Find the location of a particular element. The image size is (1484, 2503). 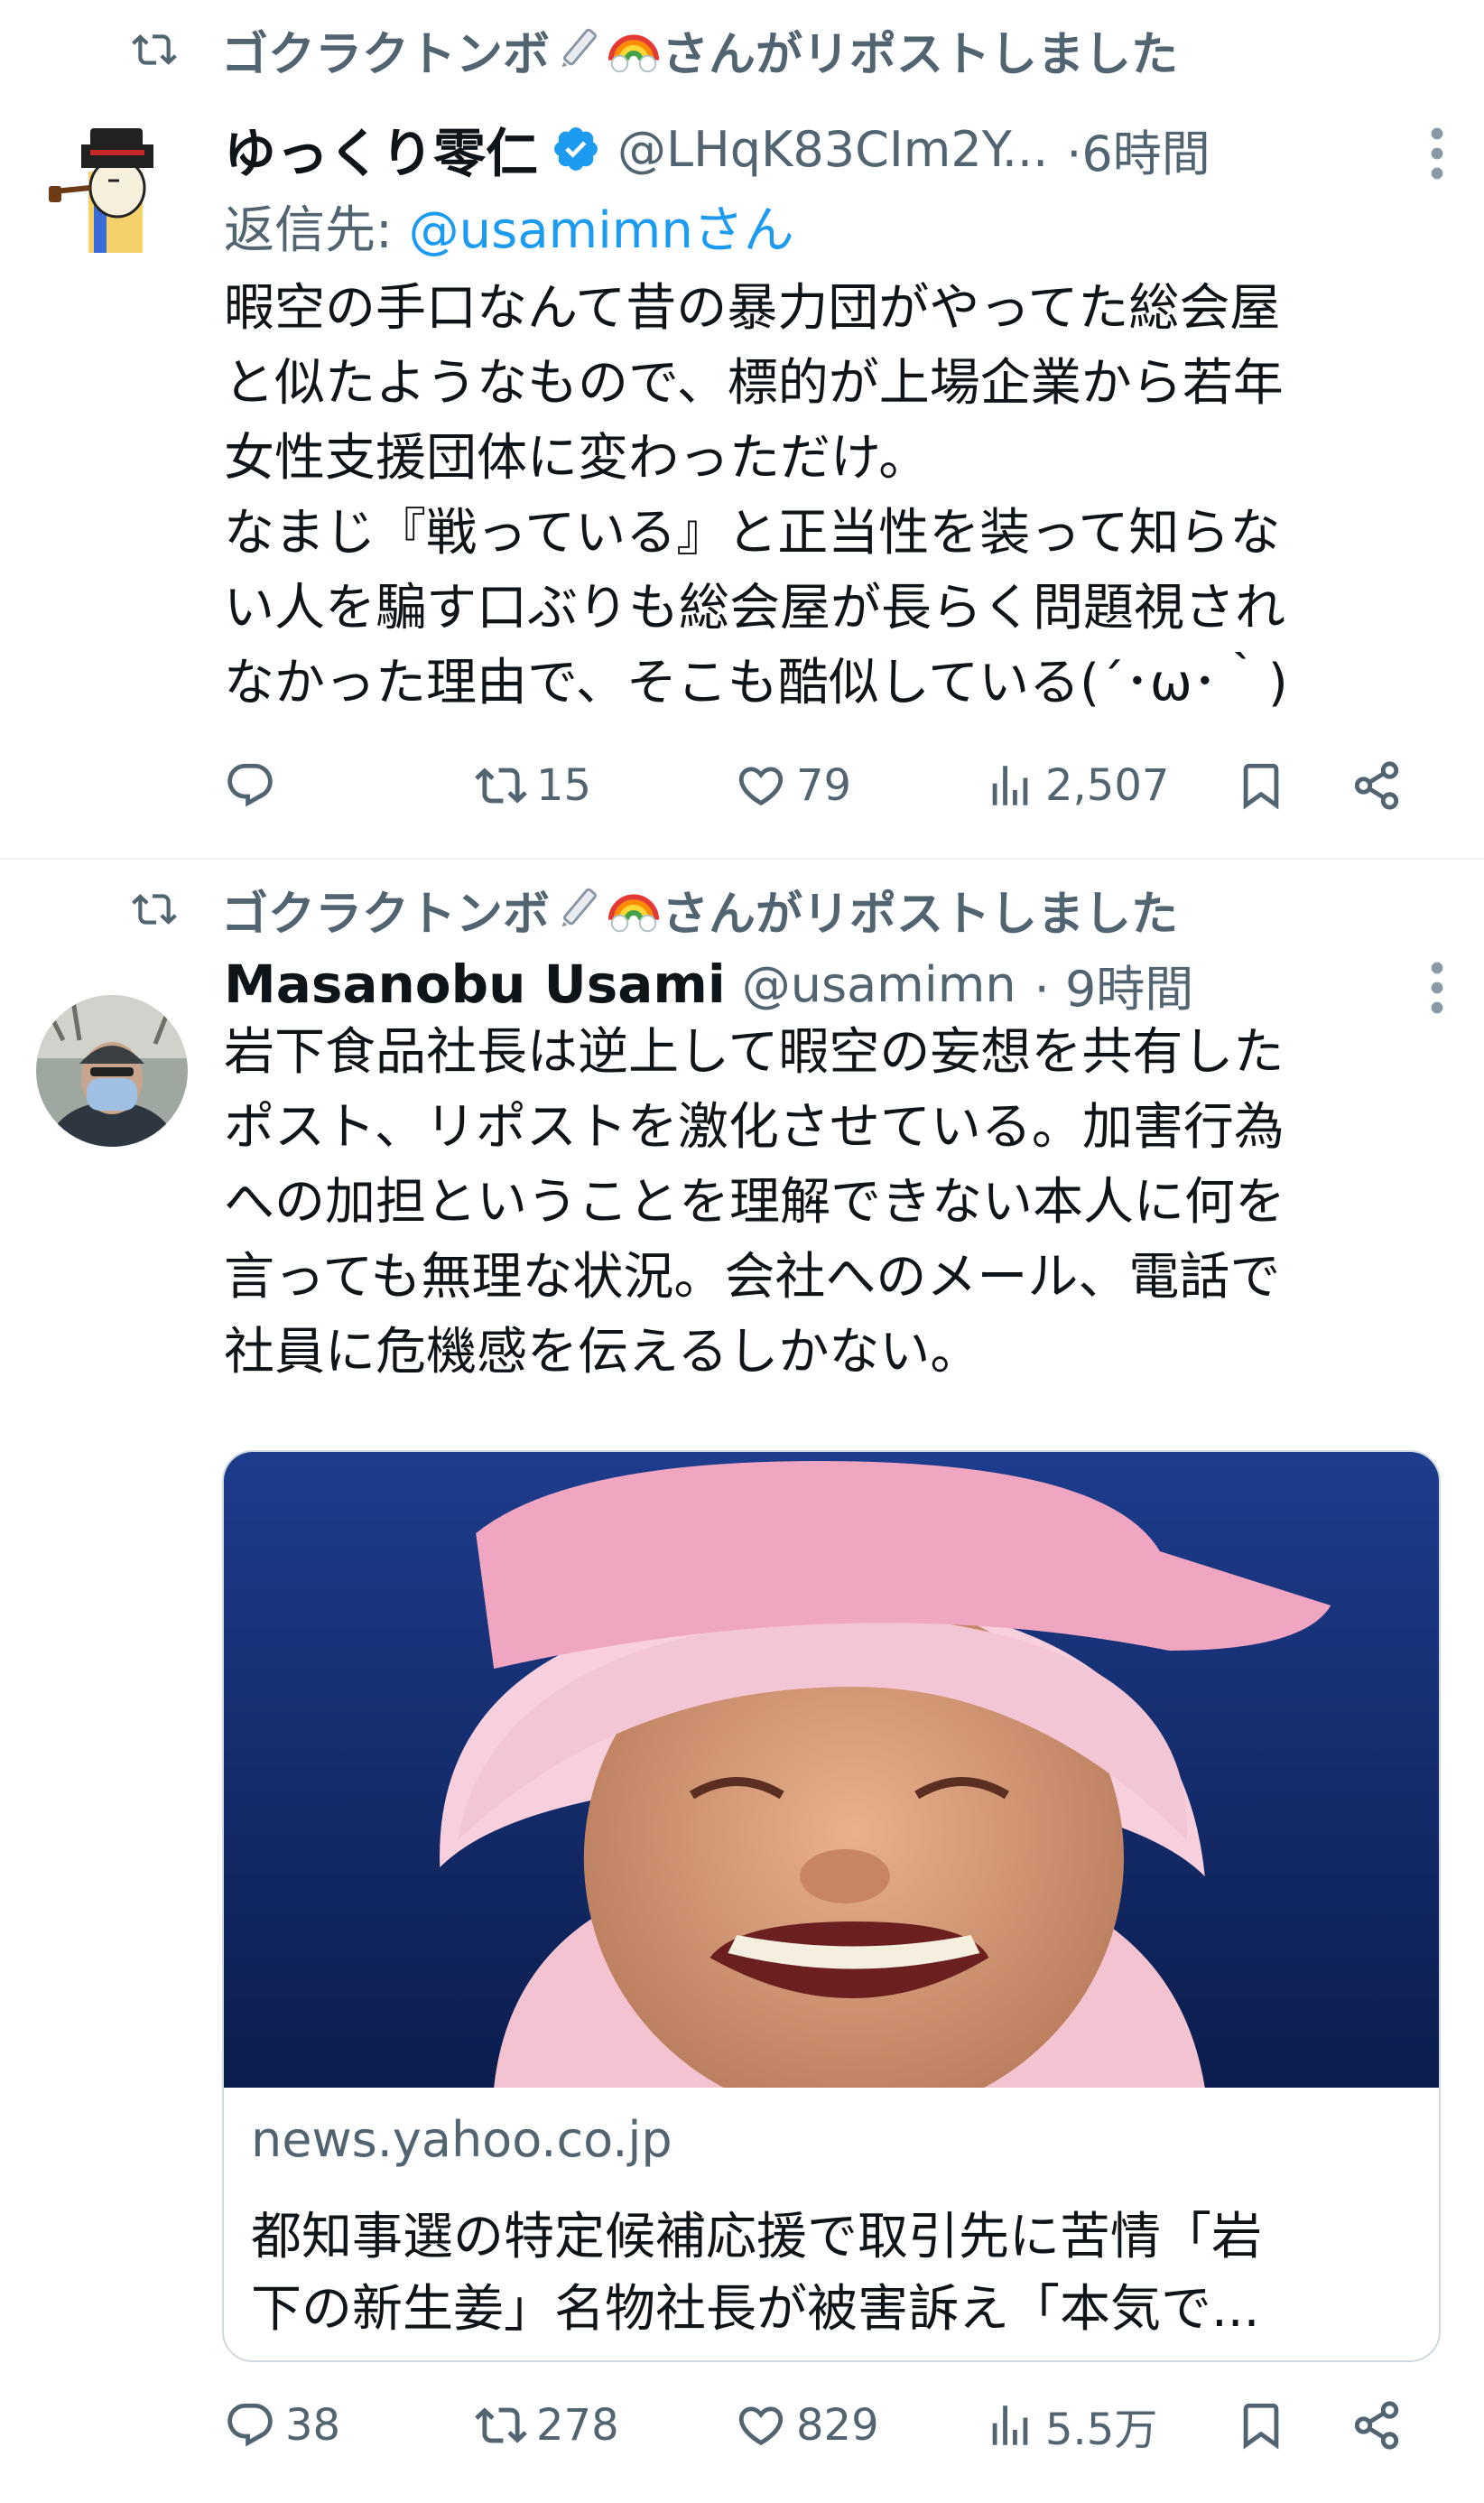

like-count: 79 is located at coordinates (824, 786).